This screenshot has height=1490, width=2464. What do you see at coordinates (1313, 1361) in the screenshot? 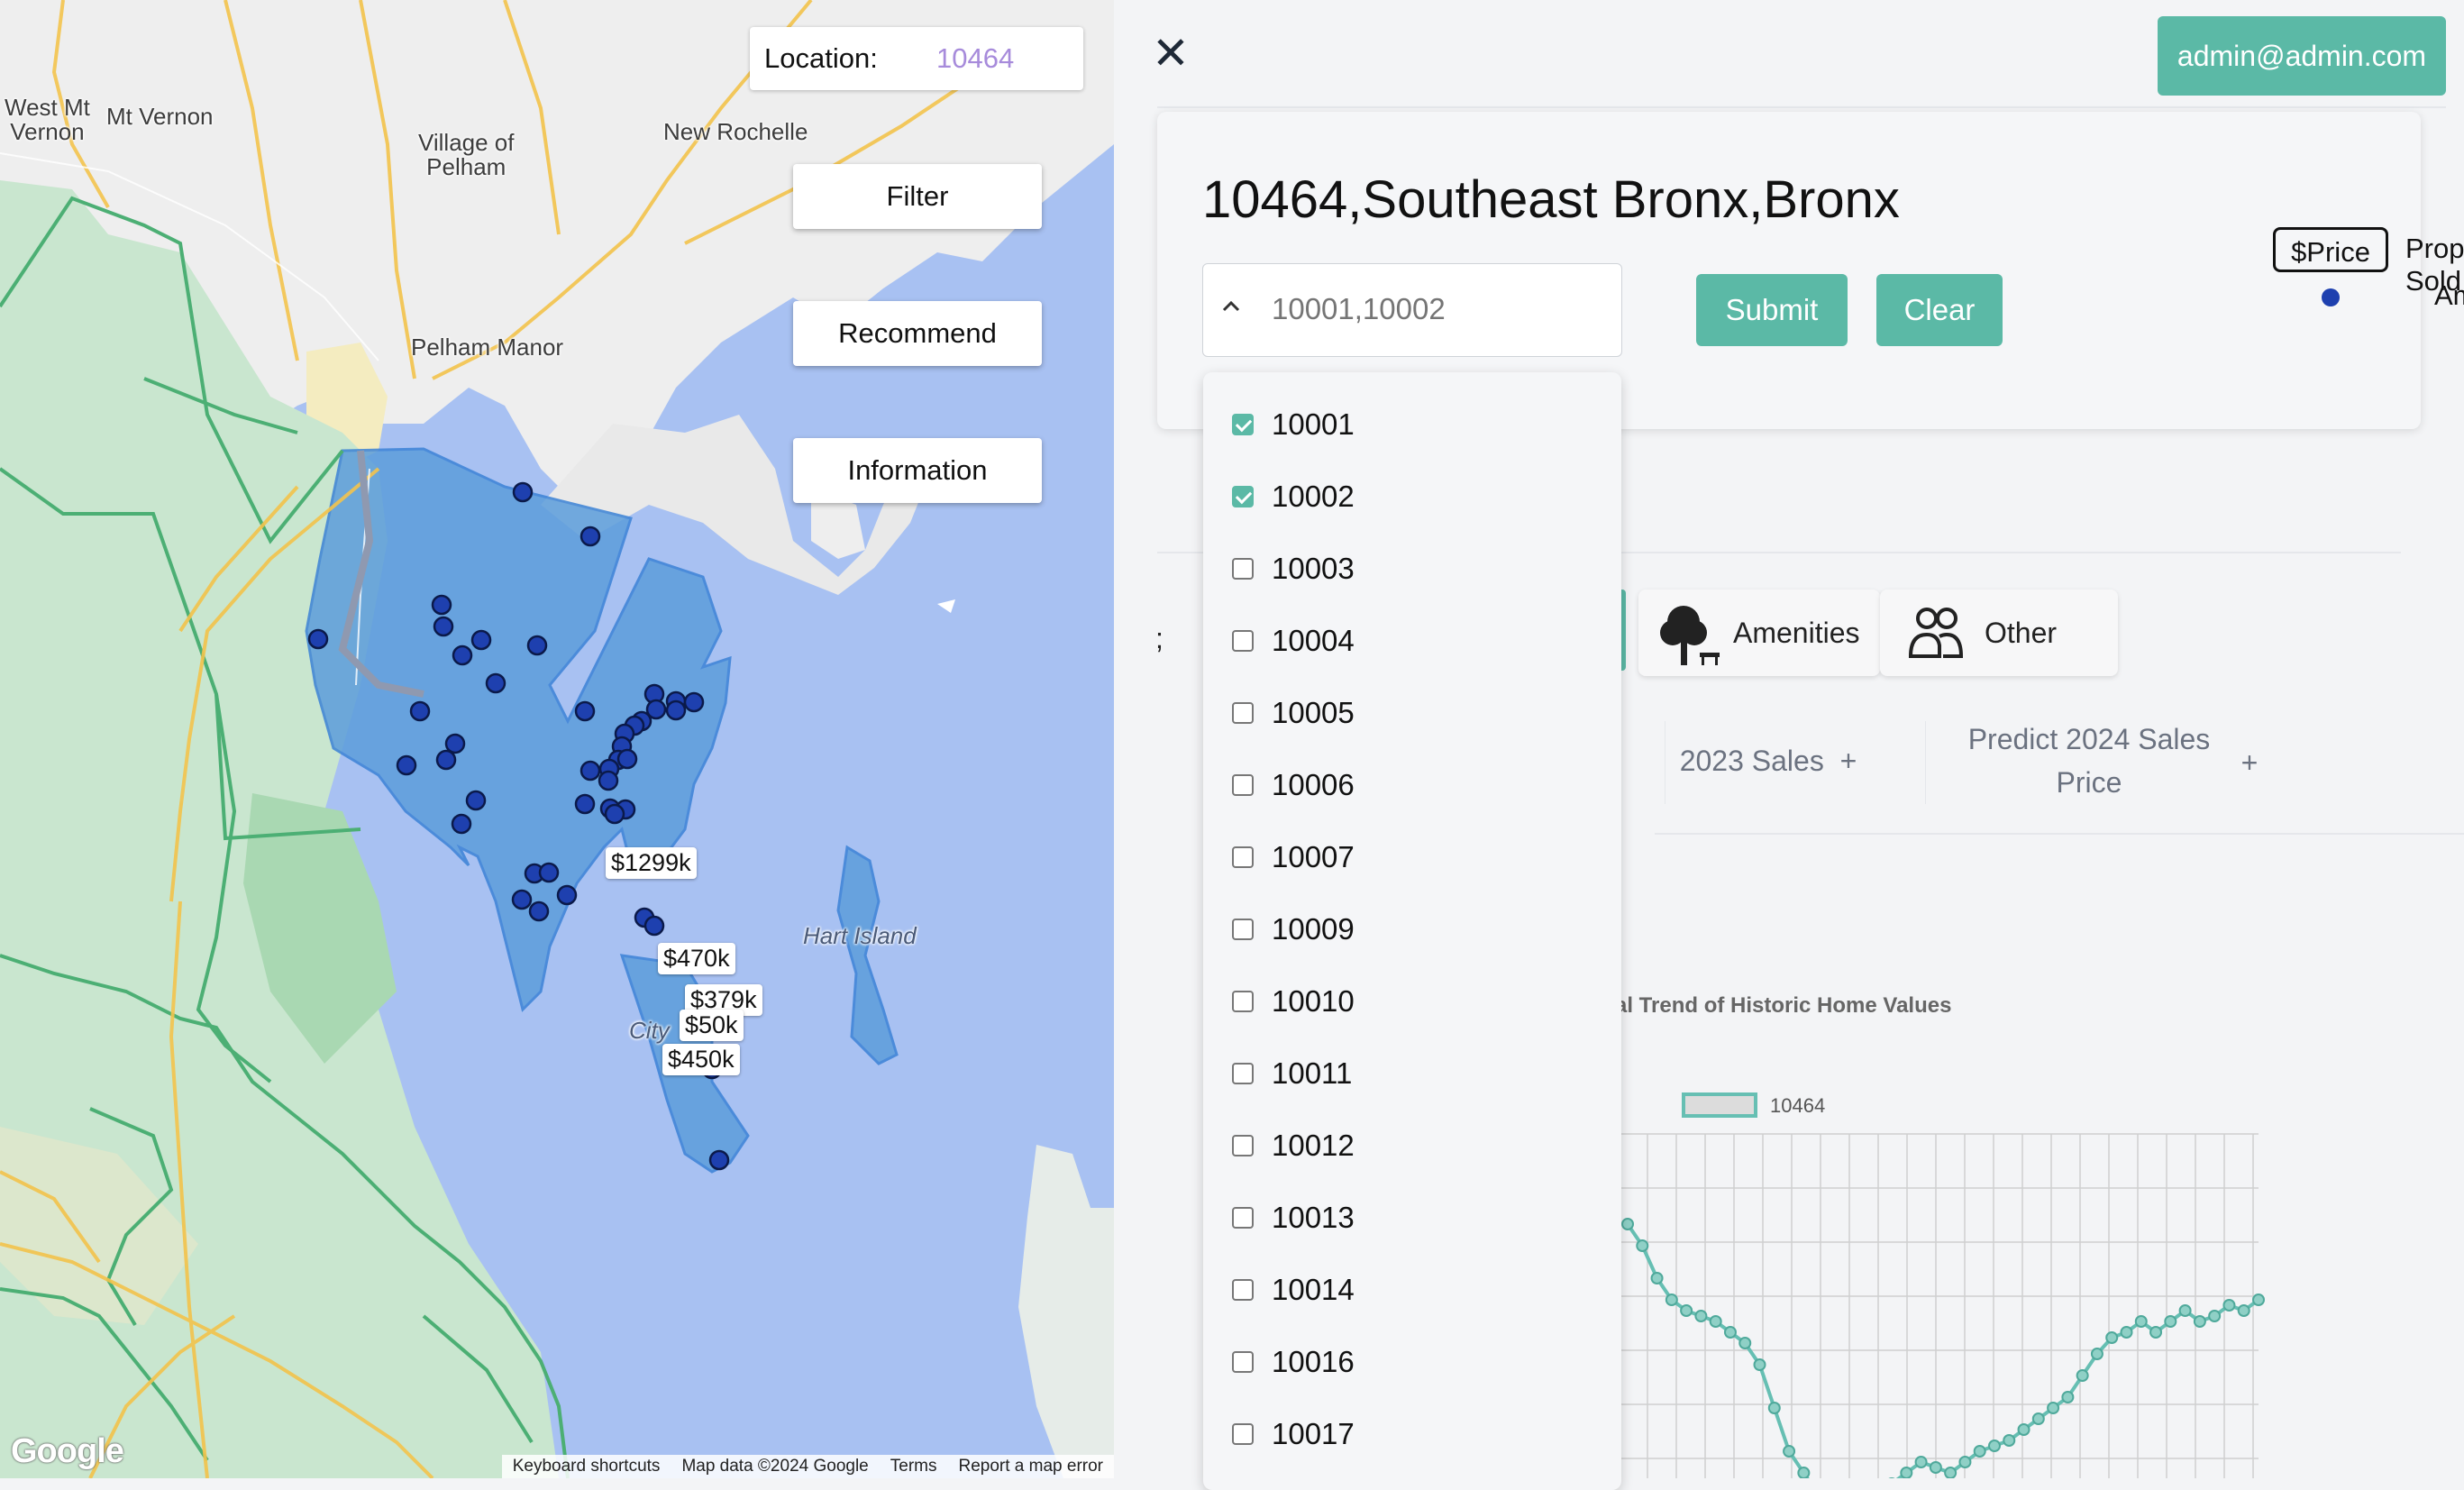
I see `dropdown-option-label: 10016` at bounding box center [1313, 1361].